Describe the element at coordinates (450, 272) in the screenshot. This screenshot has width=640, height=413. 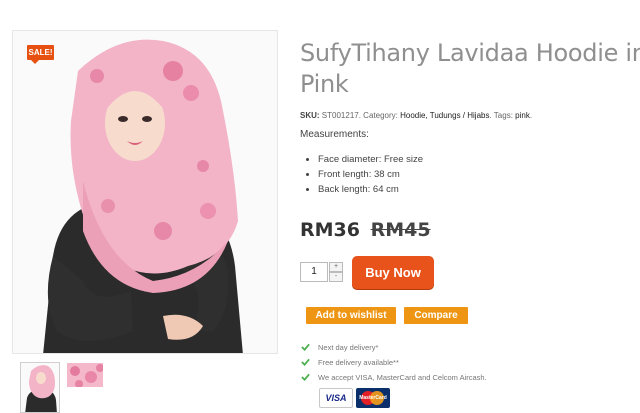
I see `buy-row: 1 + - Buy Now` at that location.